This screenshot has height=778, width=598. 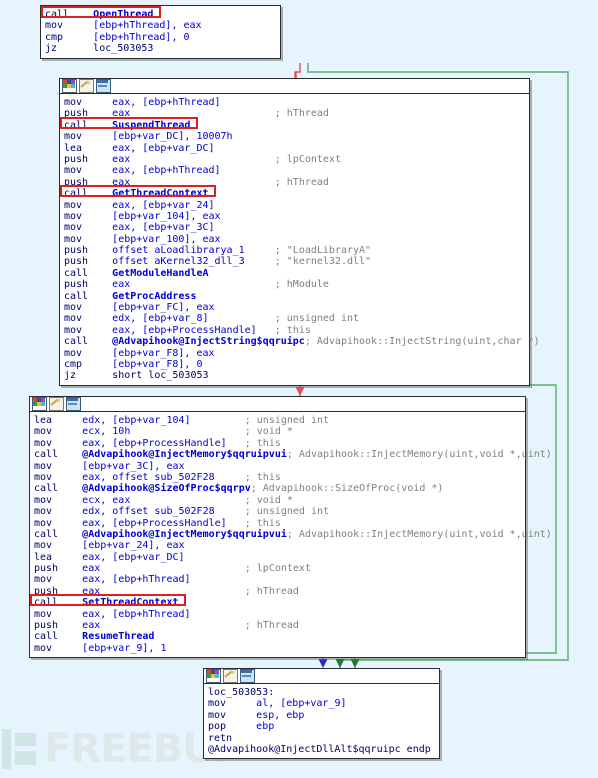 What do you see at coordinates (268, 432) in the screenshot?
I see `line-comment: ; void *` at bounding box center [268, 432].